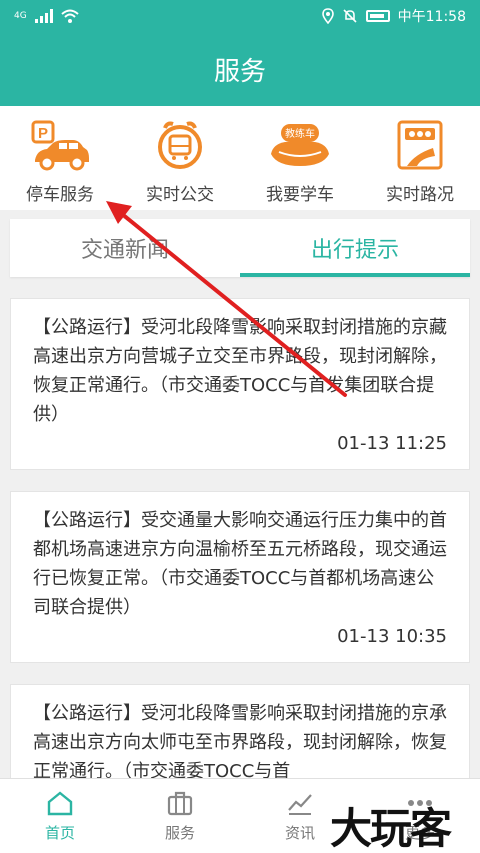  What do you see at coordinates (300, 804) in the screenshot?
I see `chart-icon` at bounding box center [300, 804].